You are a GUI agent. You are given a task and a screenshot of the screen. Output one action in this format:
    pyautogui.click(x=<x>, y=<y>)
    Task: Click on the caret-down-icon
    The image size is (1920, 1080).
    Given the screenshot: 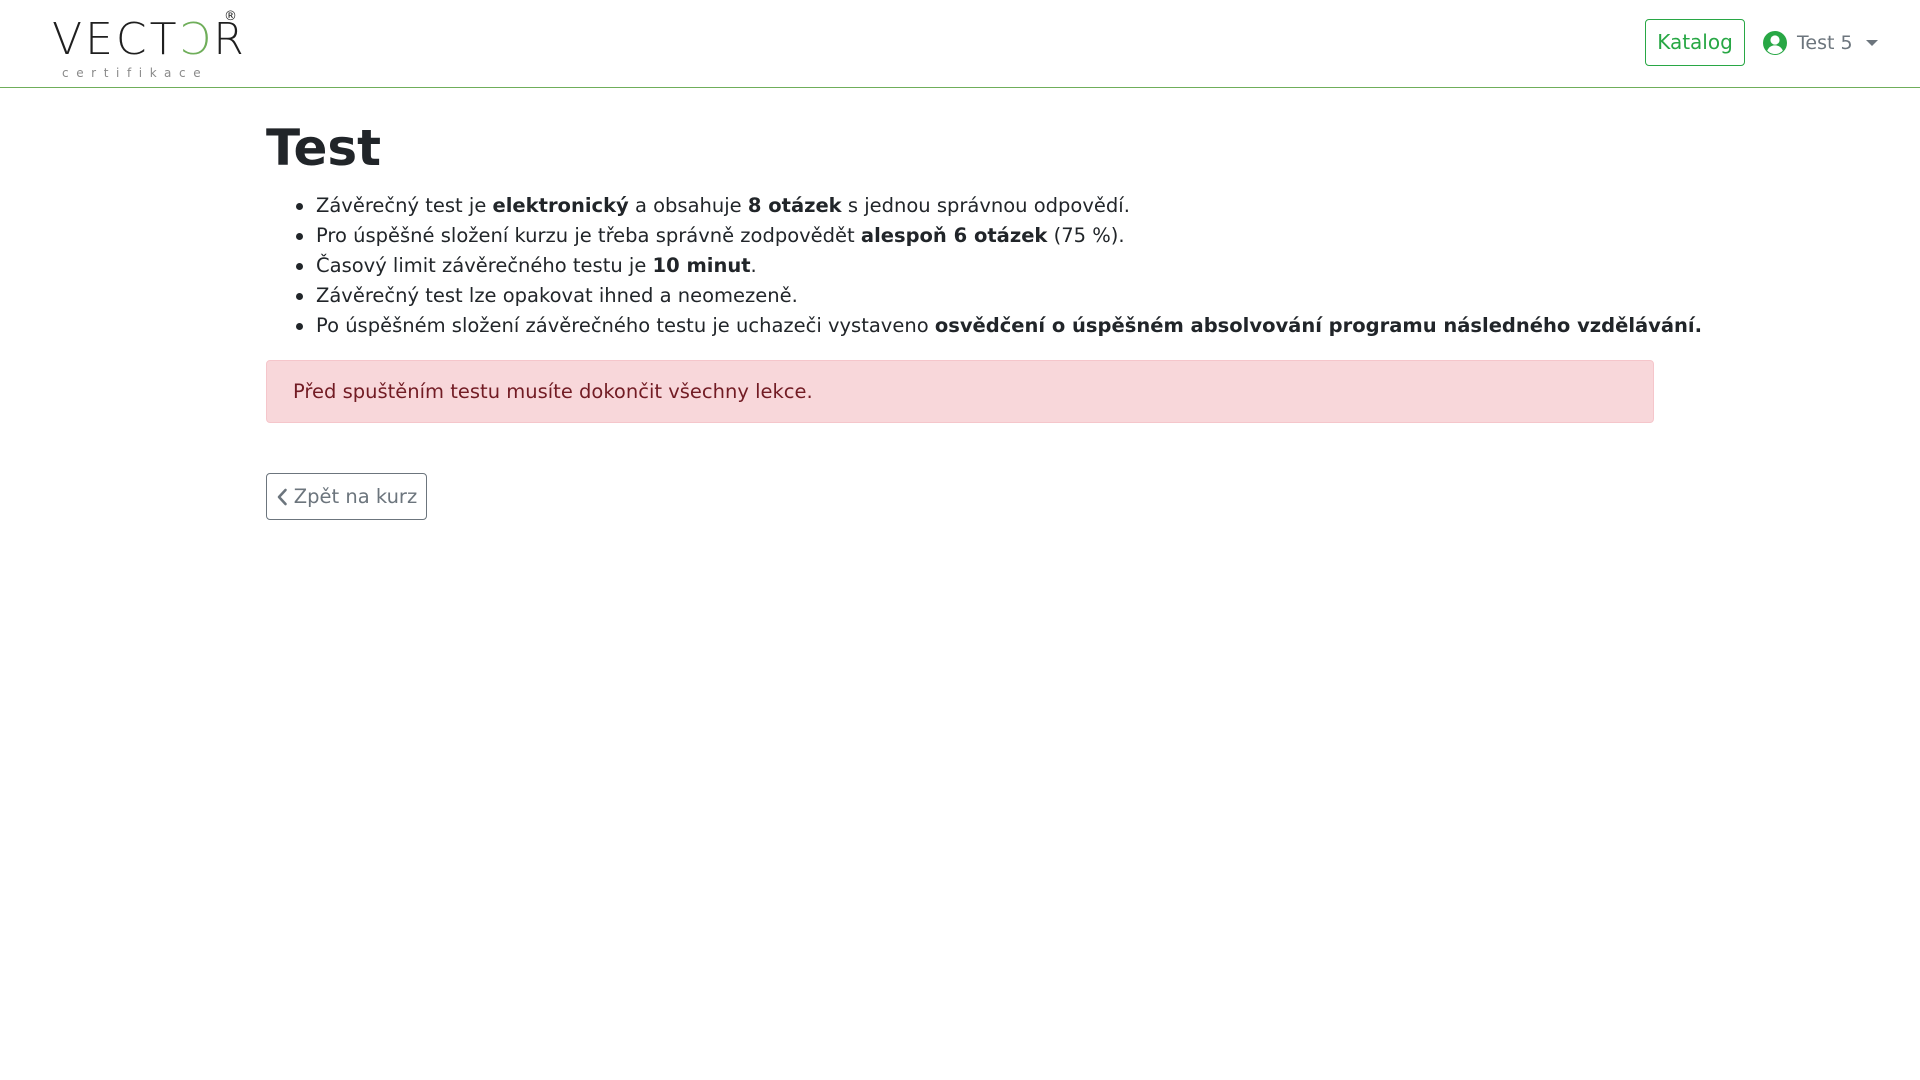 What is the action you would take?
    pyautogui.click(x=1871, y=43)
    